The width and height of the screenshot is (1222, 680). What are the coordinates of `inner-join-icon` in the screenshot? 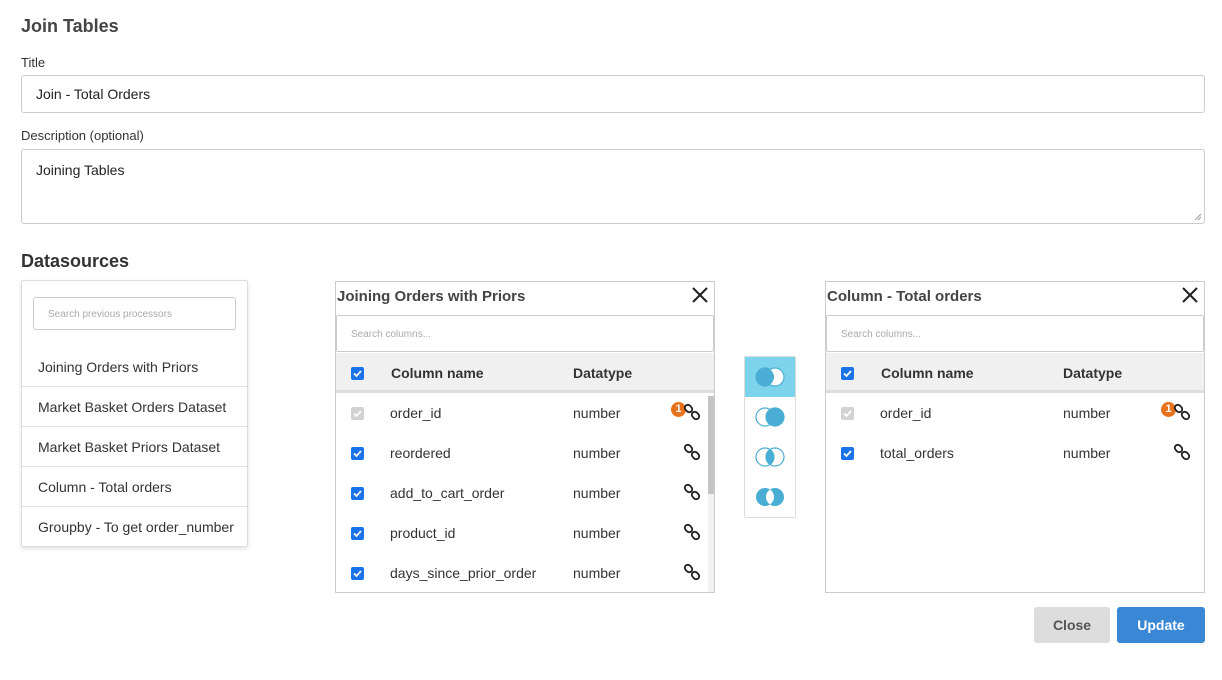 It's located at (770, 457).